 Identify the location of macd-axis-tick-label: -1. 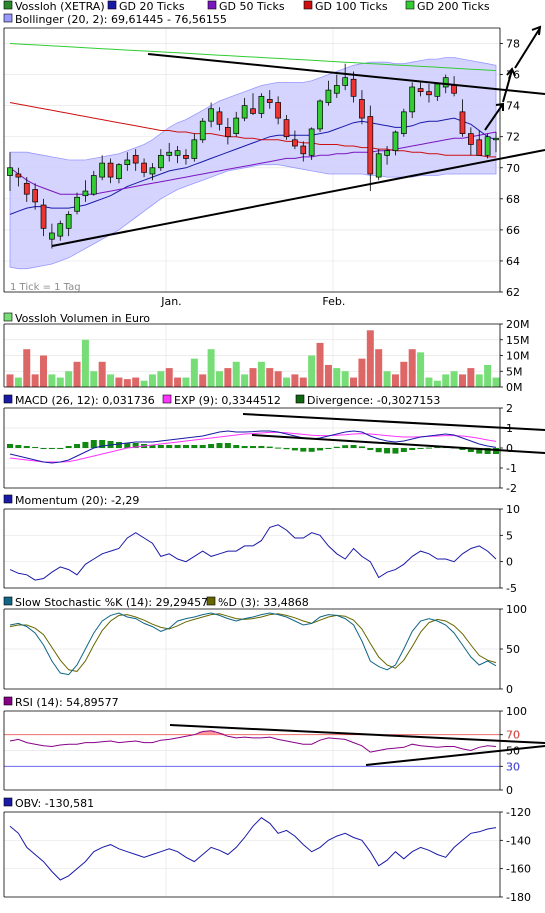
(511, 468).